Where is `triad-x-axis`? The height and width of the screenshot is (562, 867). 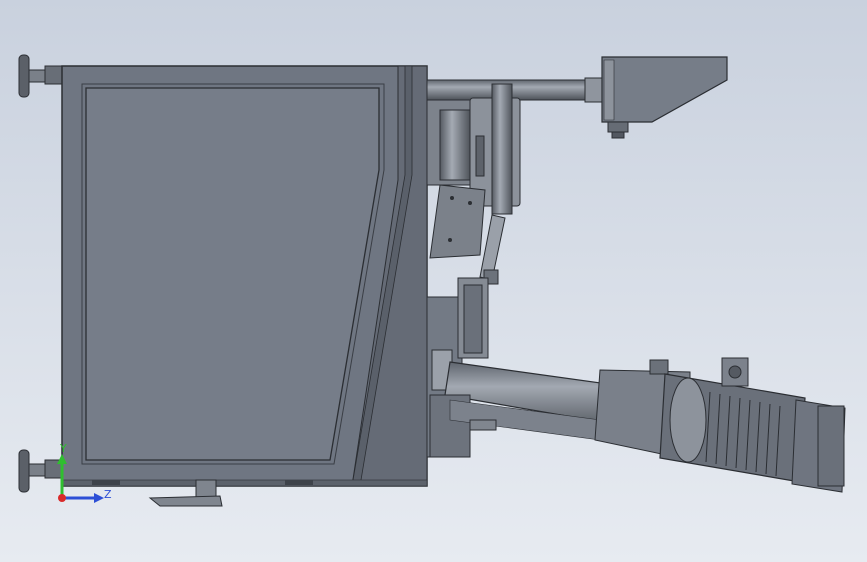
triad-x-axis is located at coordinates (62, 498).